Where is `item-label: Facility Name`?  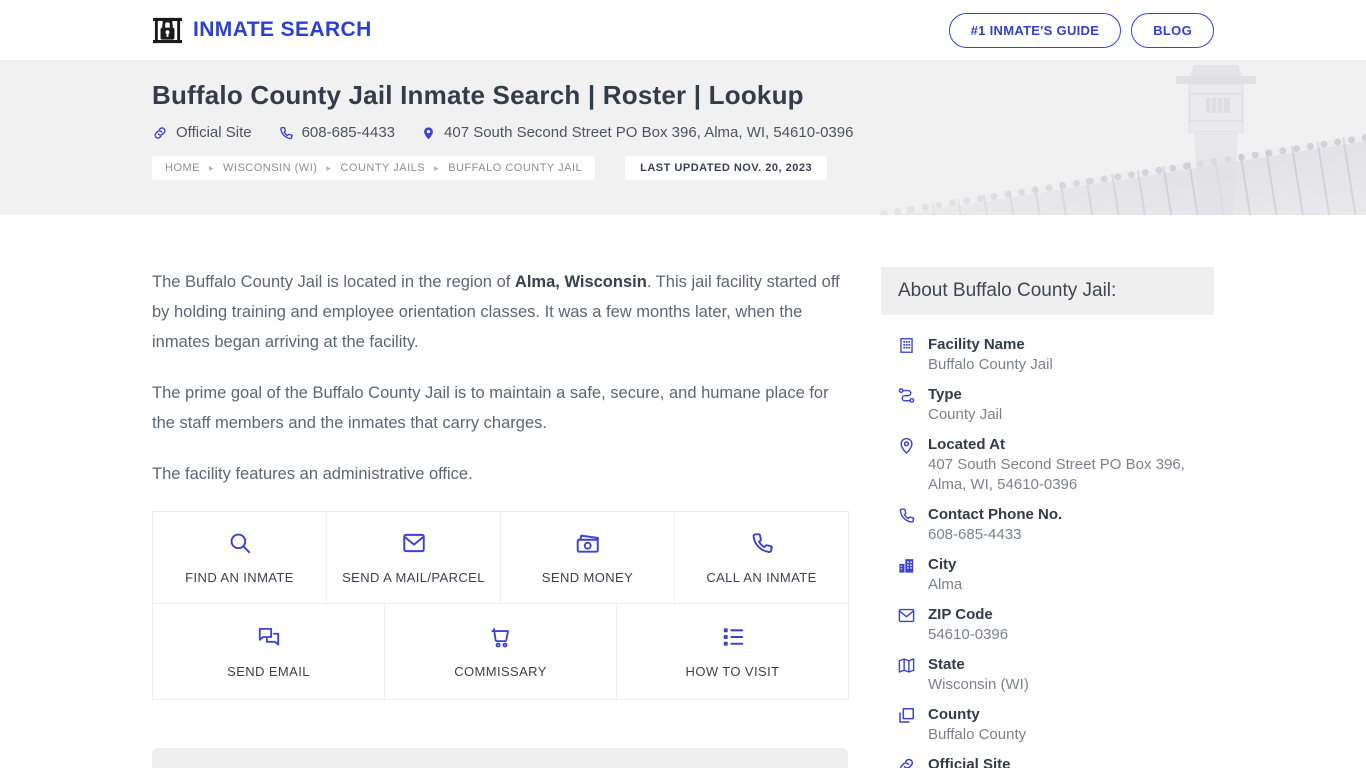 item-label: Facility Name is located at coordinates (976, 344).